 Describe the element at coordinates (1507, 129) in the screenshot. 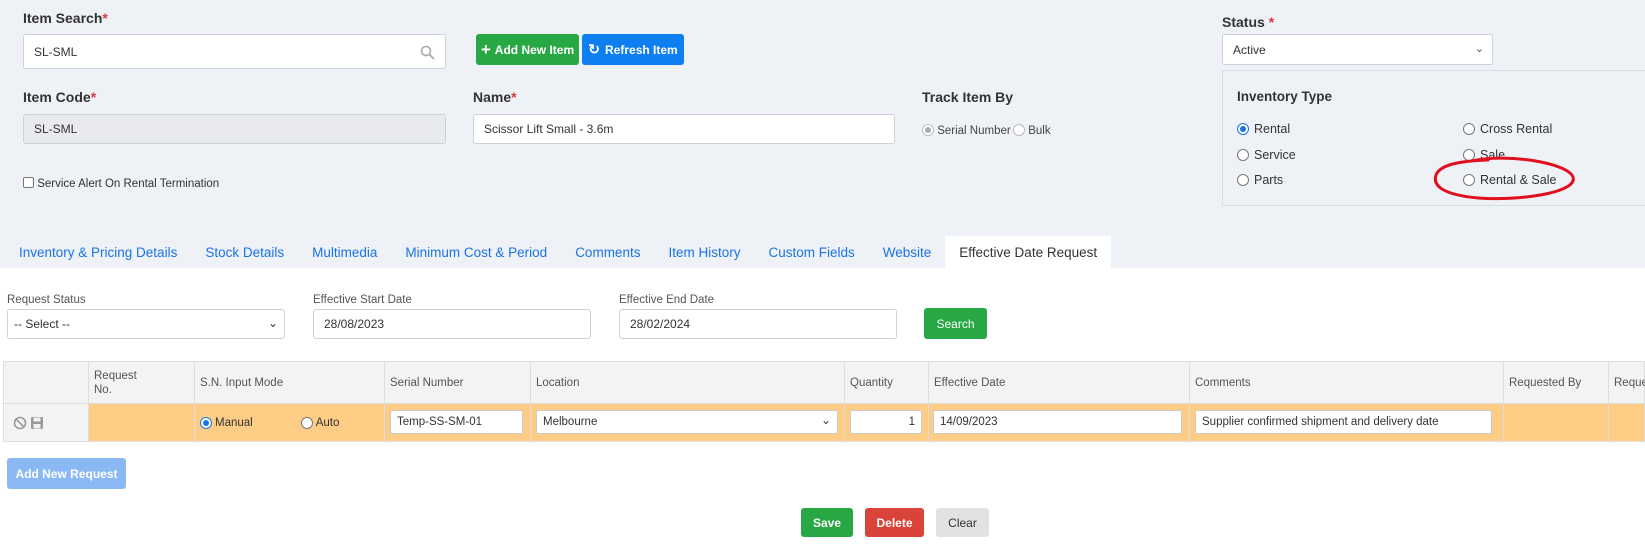

I see `inventory-type-cross-rental: Cross Rental` at that location.